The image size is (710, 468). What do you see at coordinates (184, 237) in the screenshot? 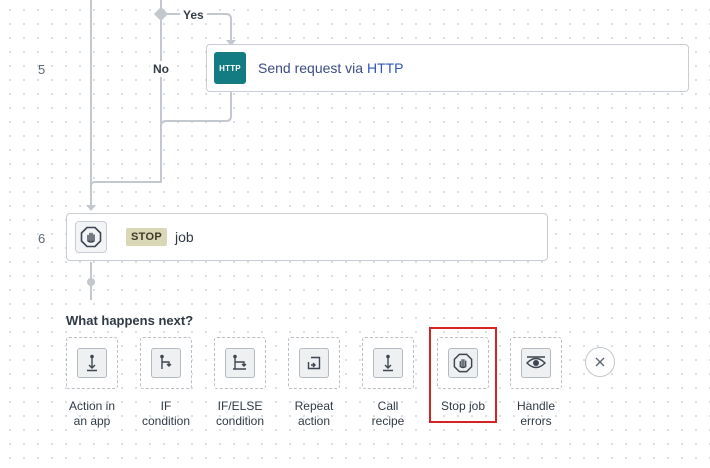
I see `step-6-title: job` at bounding box center [184, 237].